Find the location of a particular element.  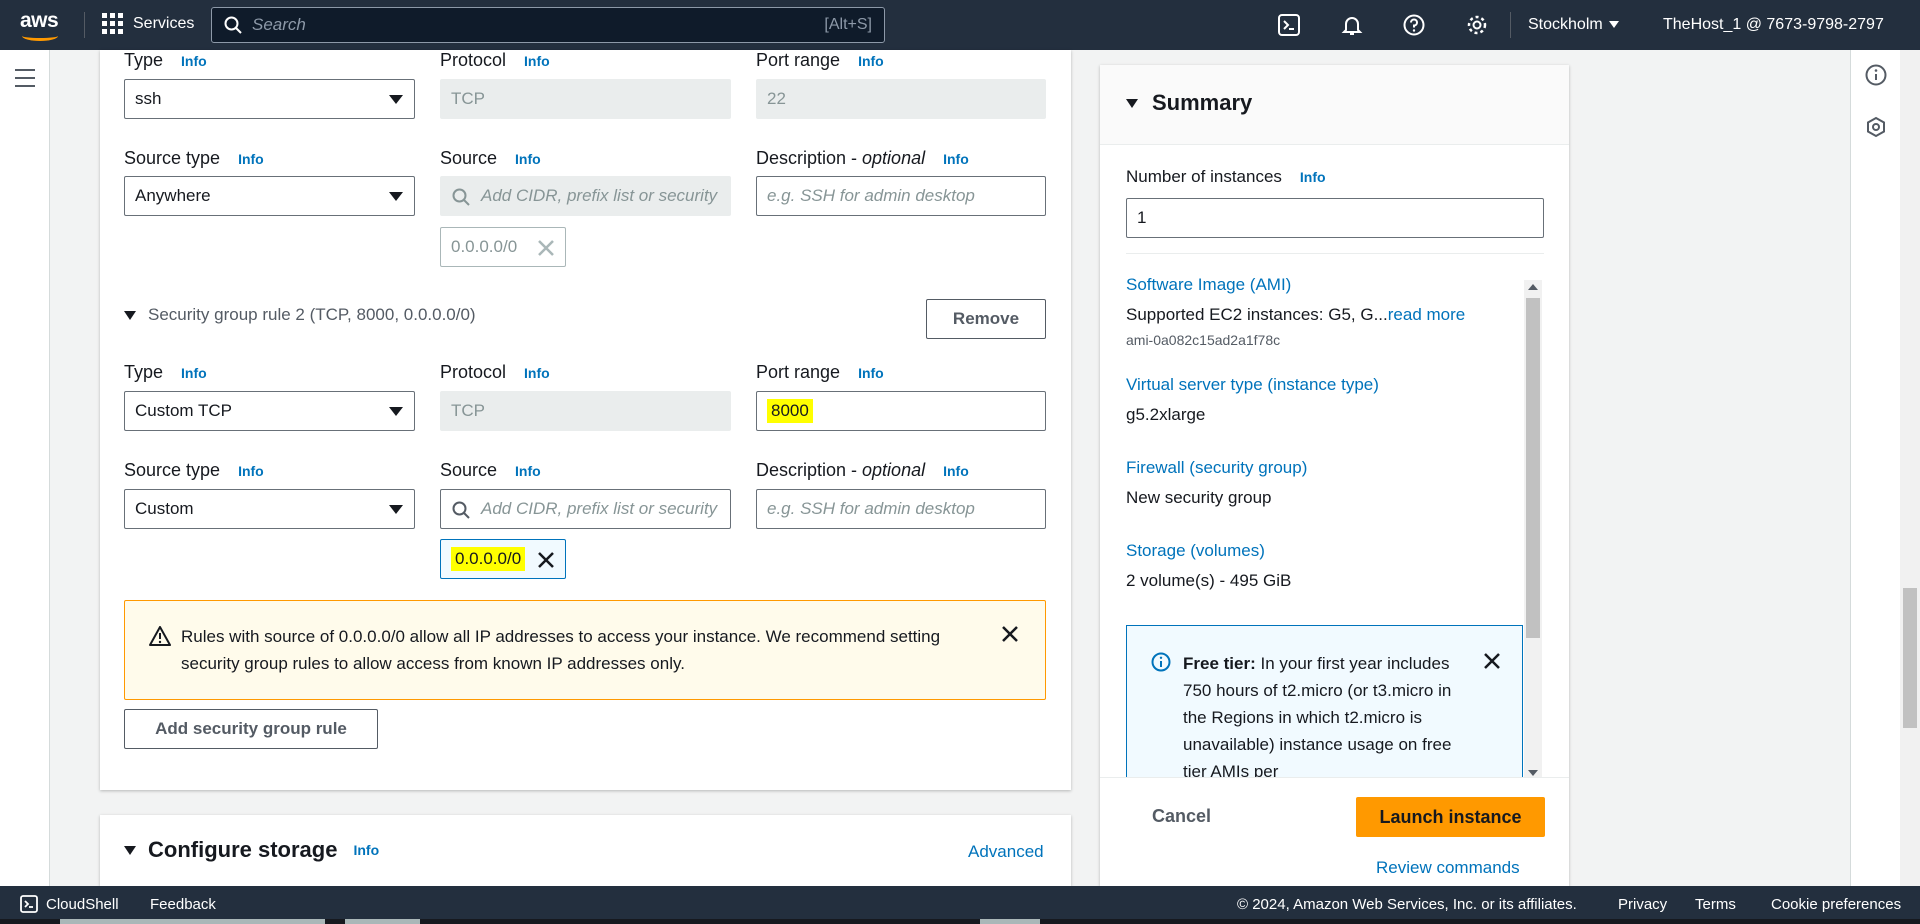

rule1-cidr-token: 0.0.0.0/0 is located at coordinates (503, 247).